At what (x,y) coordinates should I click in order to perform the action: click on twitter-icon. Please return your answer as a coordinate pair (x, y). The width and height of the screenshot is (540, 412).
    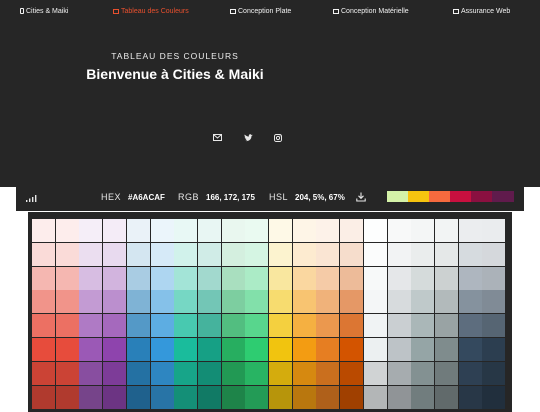
    Looking at the image, I should click on (248, 140).